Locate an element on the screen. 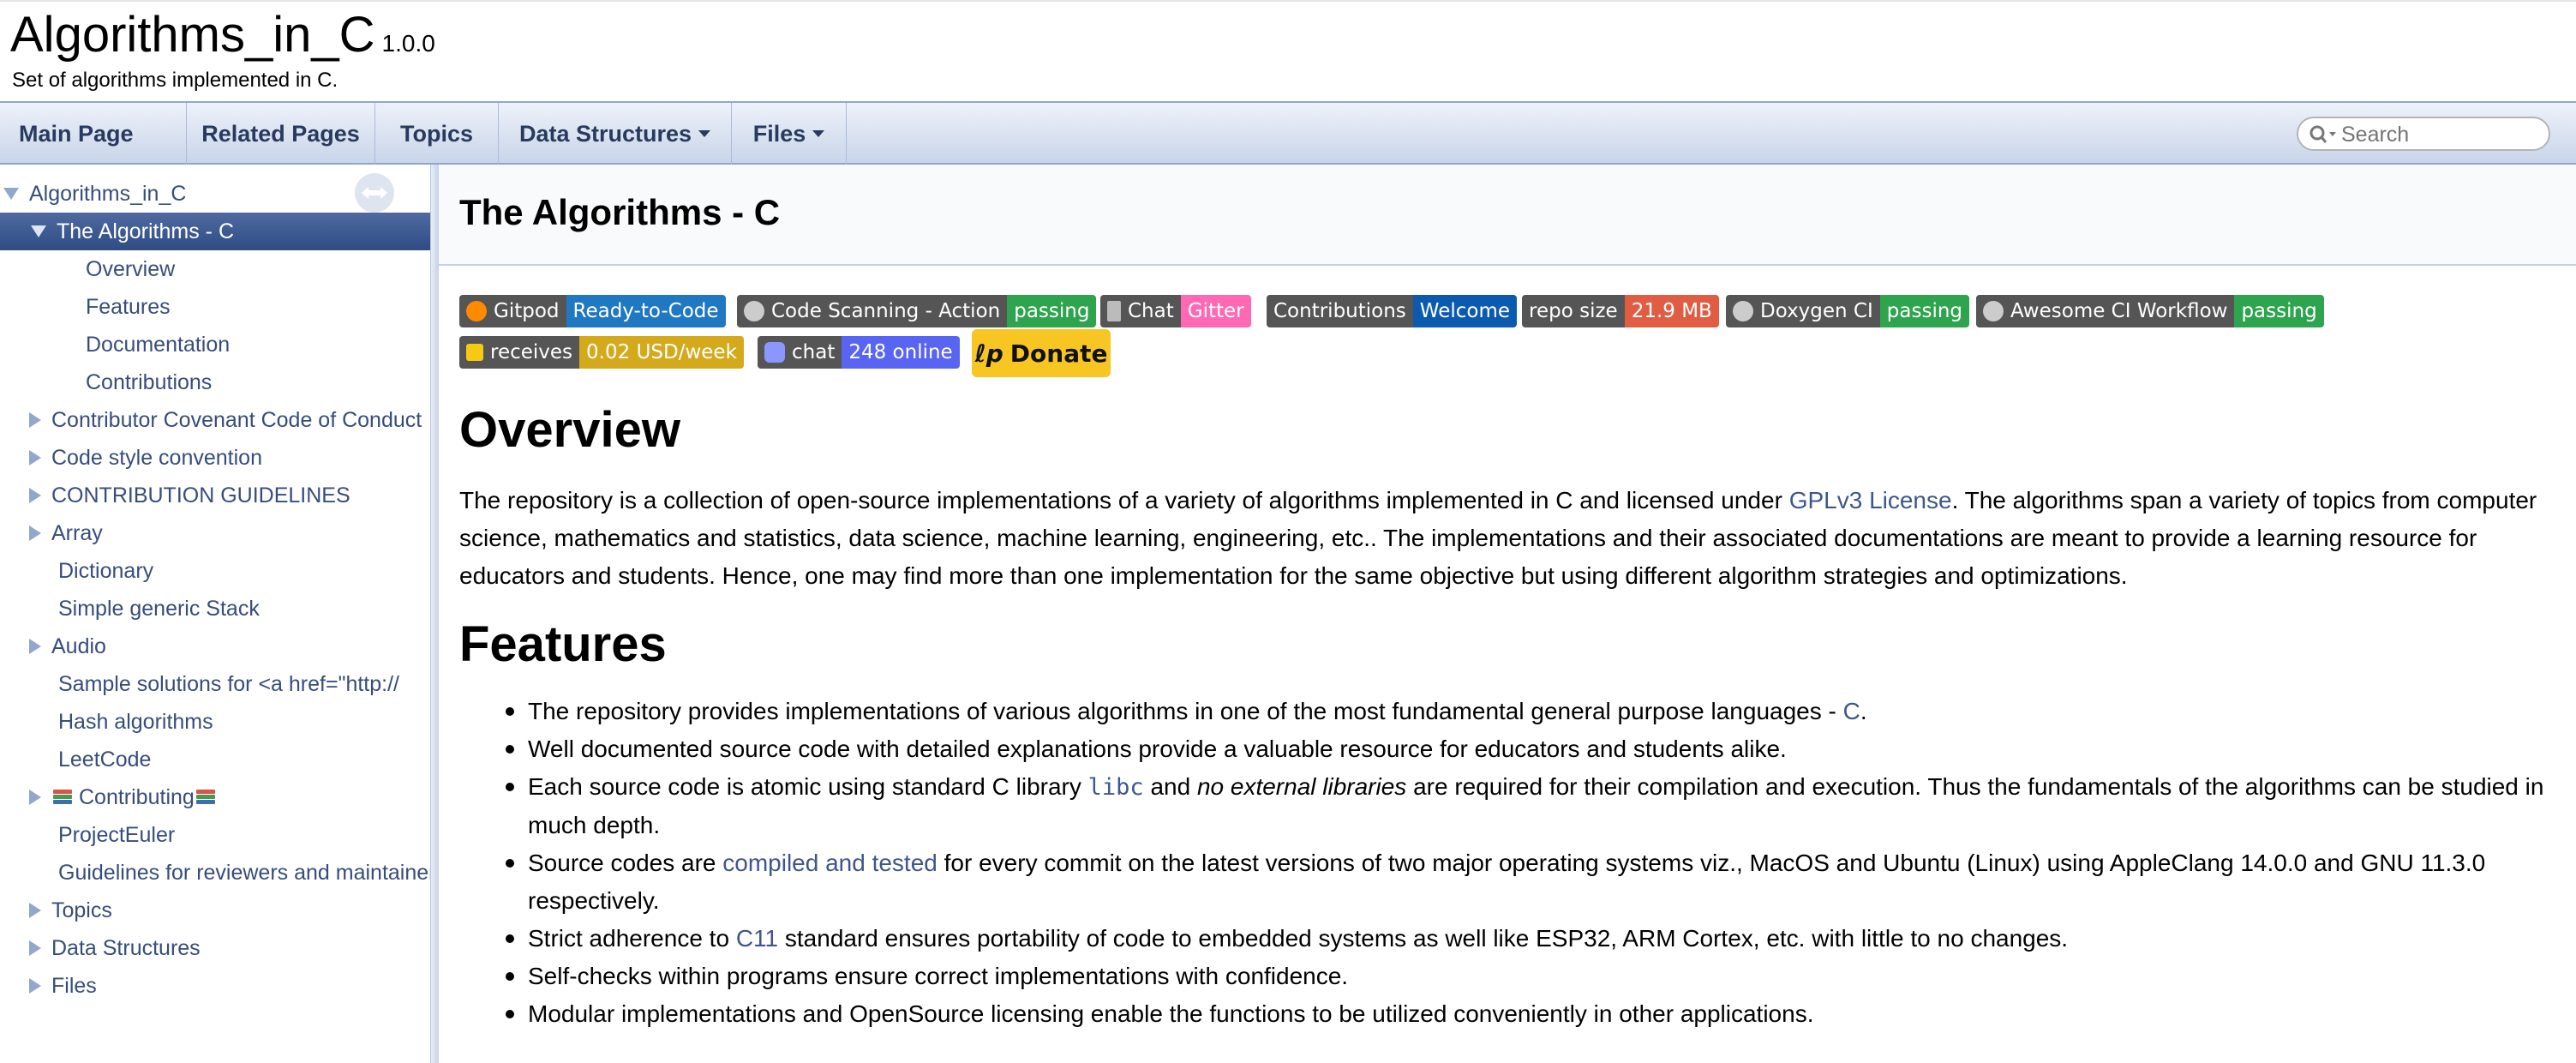  list-item-text: and is located at coordinates (1170, 787).